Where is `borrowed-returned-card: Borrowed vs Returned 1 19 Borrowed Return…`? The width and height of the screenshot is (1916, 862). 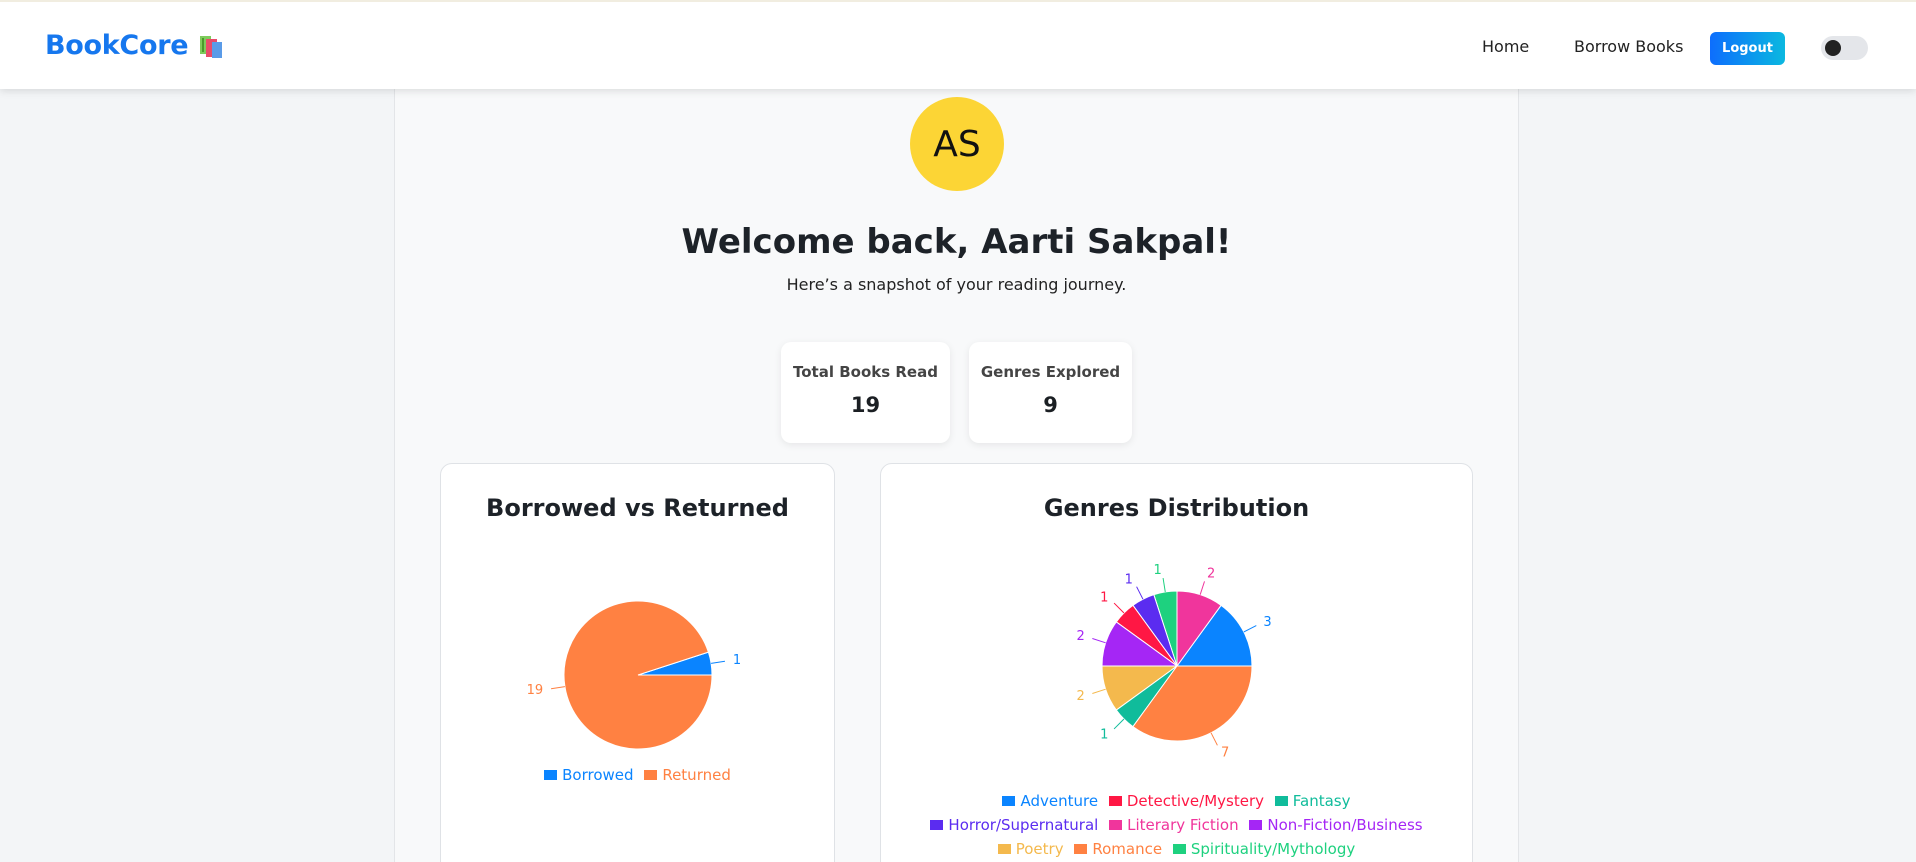 borrowed-returned-card: Borrowed vs Returned 1 19 Borrowed Return… is located at coordinates (637, 662).